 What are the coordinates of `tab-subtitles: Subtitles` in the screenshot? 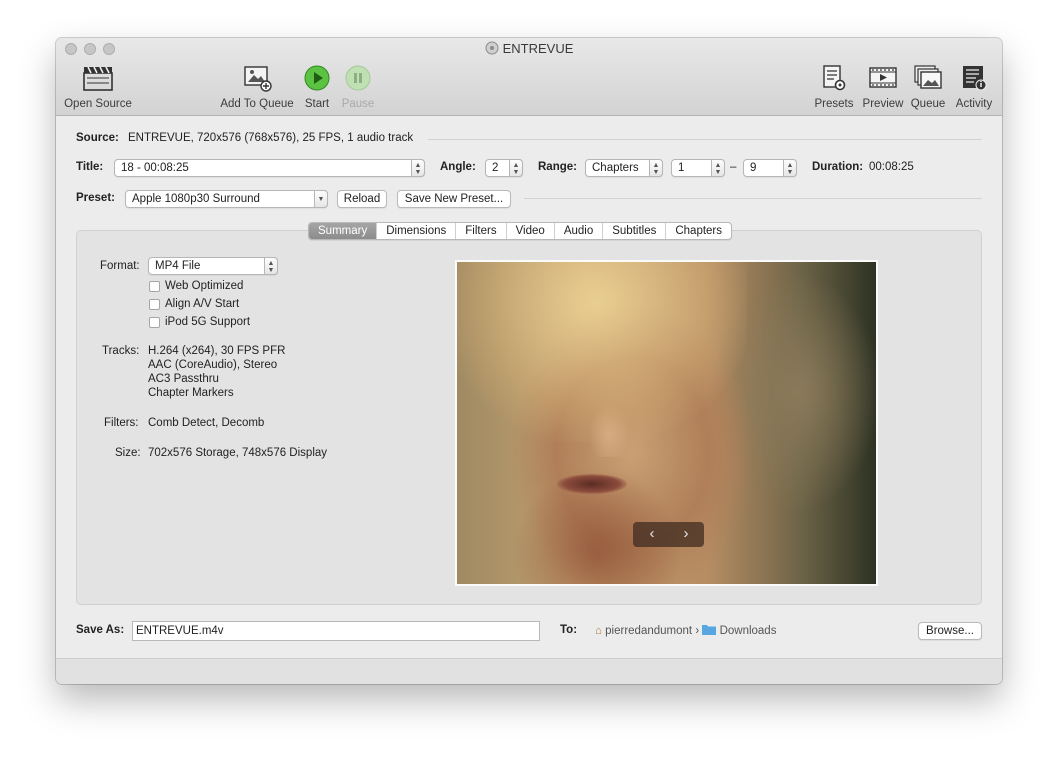 It's located at (633, 231).